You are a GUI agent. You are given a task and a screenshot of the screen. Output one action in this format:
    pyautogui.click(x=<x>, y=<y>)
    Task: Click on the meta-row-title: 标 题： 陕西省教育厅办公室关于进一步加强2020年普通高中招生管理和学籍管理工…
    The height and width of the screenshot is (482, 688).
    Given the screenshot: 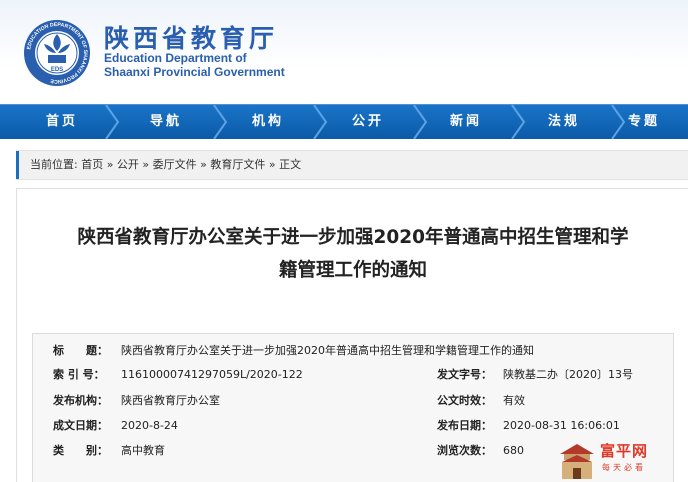 What is the action you would take?
    pyautogui.click(x=353, y=352)
    